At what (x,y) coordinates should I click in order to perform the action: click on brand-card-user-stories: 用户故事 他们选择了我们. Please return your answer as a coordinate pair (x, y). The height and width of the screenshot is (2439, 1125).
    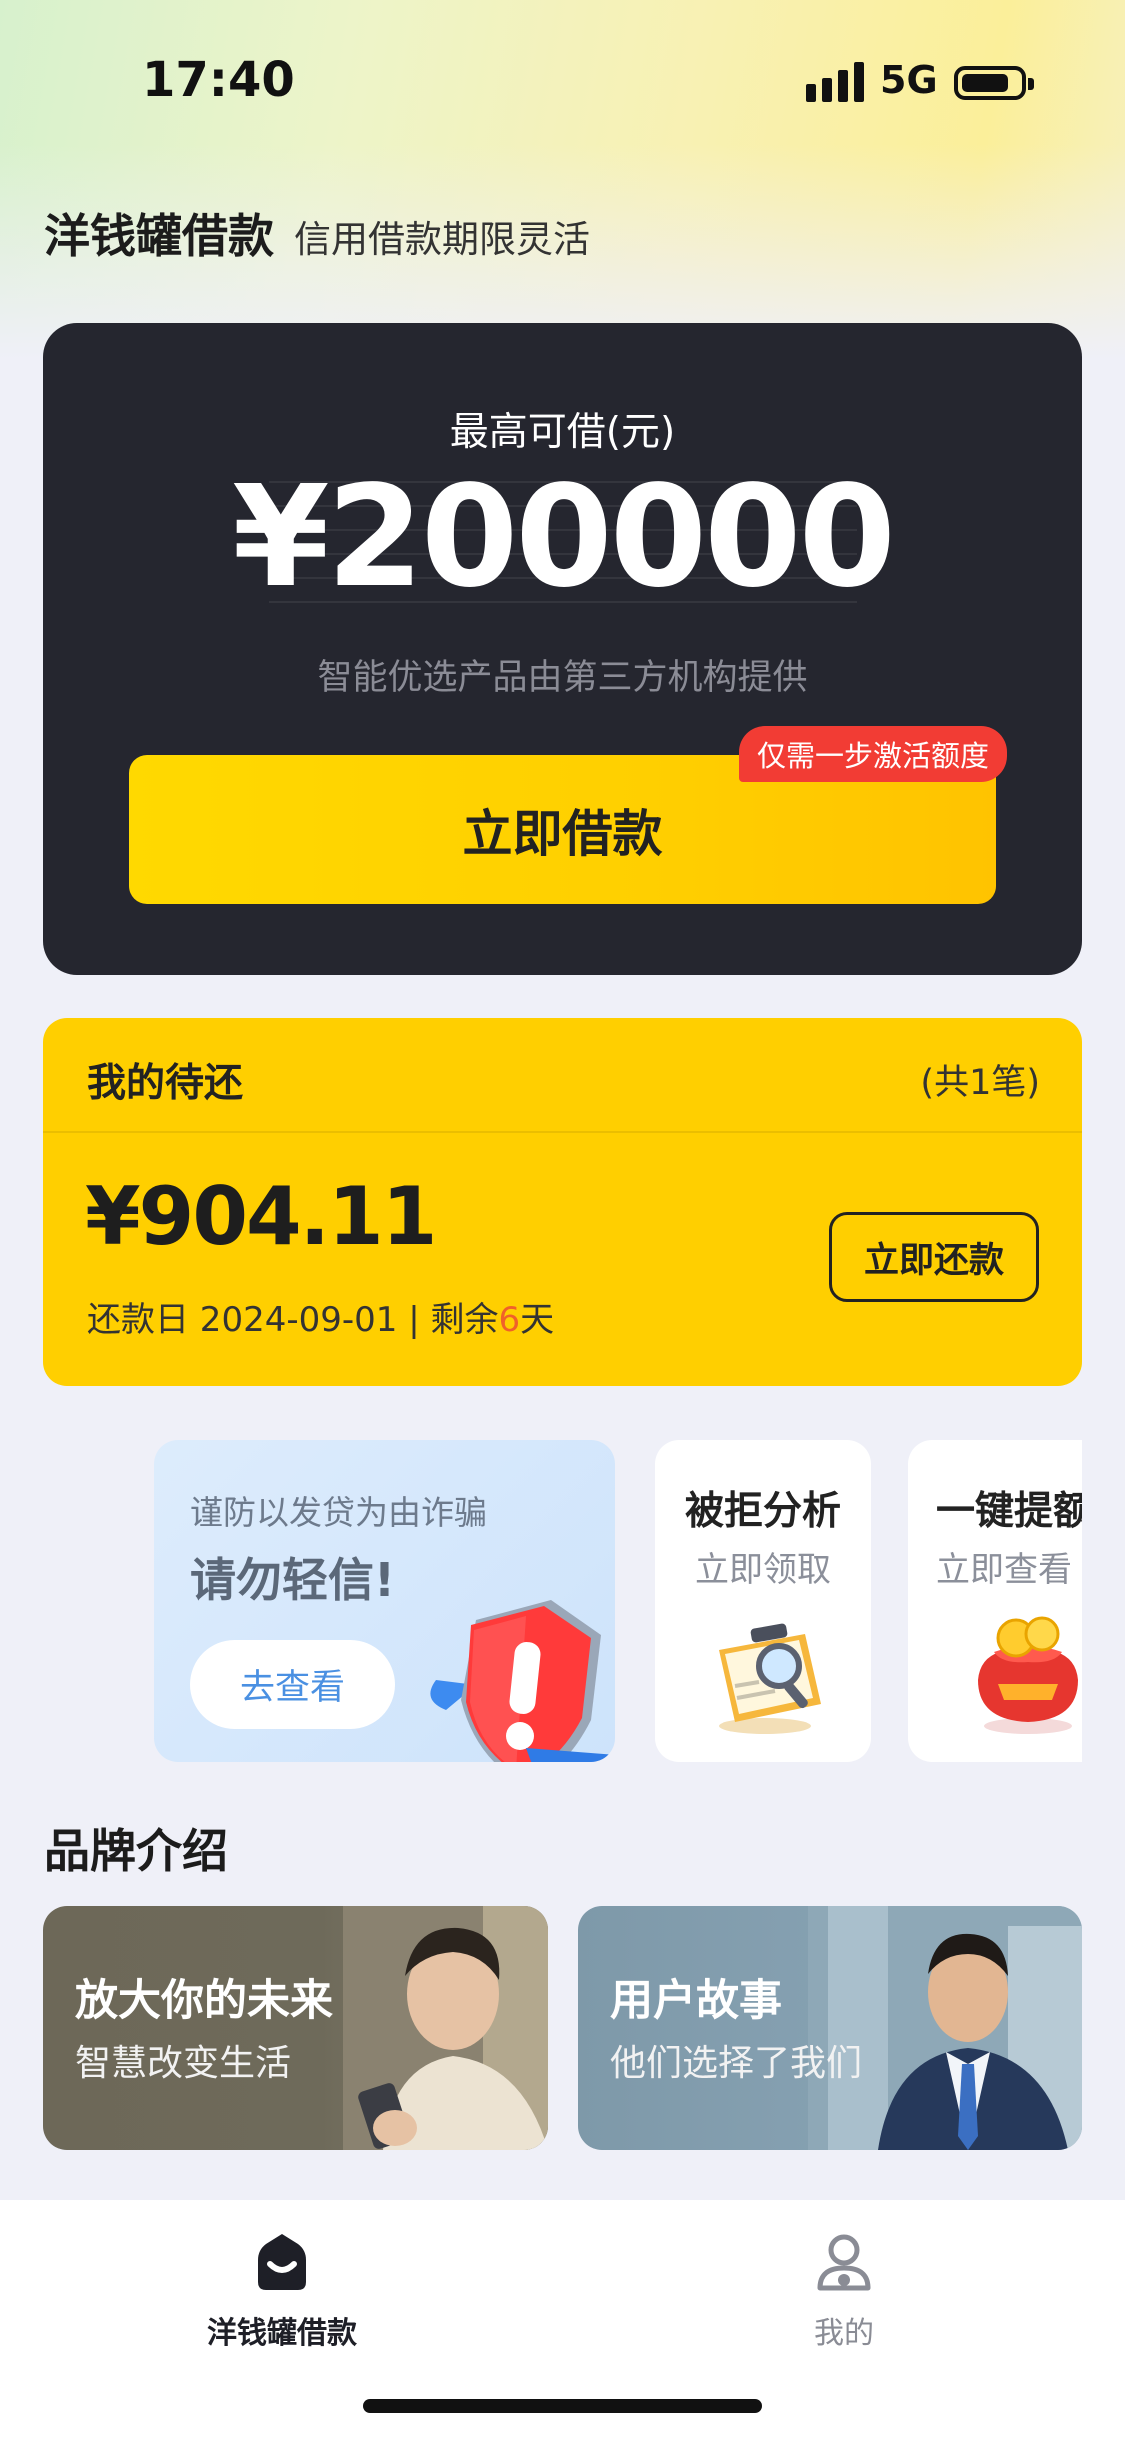
    Looking at the image, I should click on (830, 2028).